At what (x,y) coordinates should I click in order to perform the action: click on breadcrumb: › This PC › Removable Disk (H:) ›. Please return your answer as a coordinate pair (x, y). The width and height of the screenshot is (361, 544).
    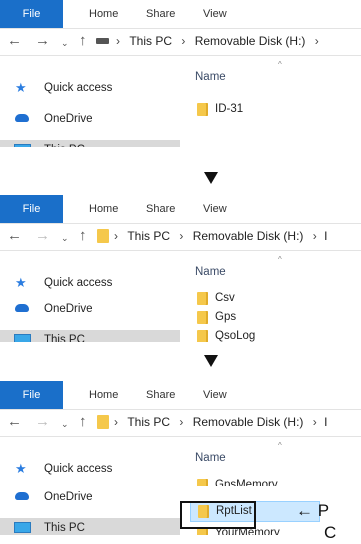
    Looking at the image, I should click on (217, 41).